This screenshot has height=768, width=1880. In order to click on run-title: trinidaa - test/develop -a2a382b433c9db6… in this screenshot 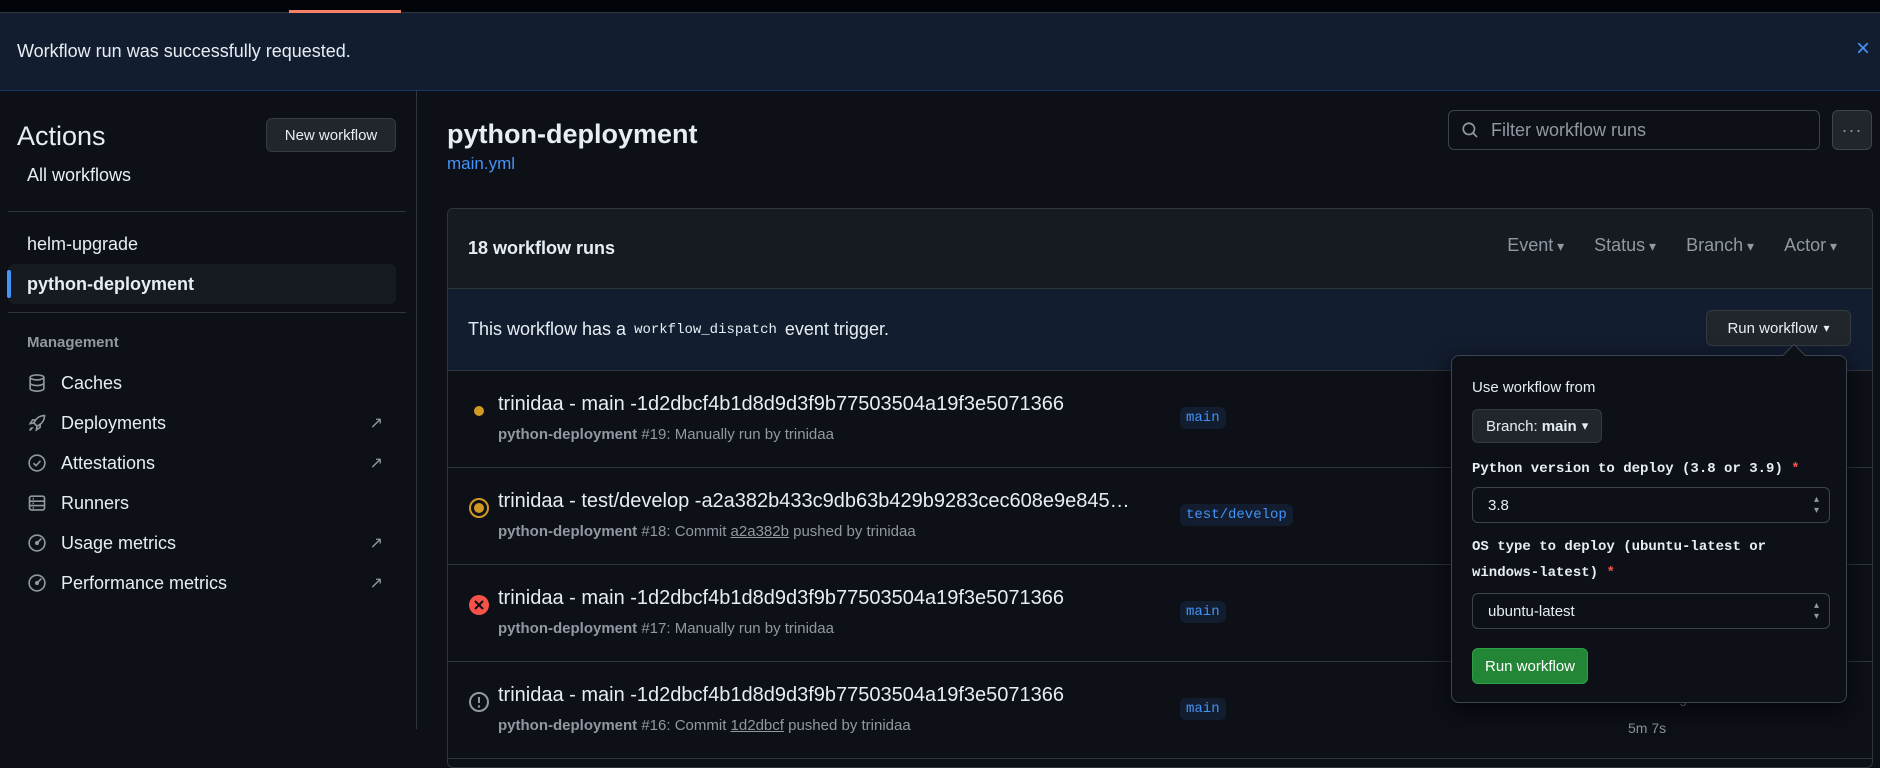, I will do `click(823, 501)`.